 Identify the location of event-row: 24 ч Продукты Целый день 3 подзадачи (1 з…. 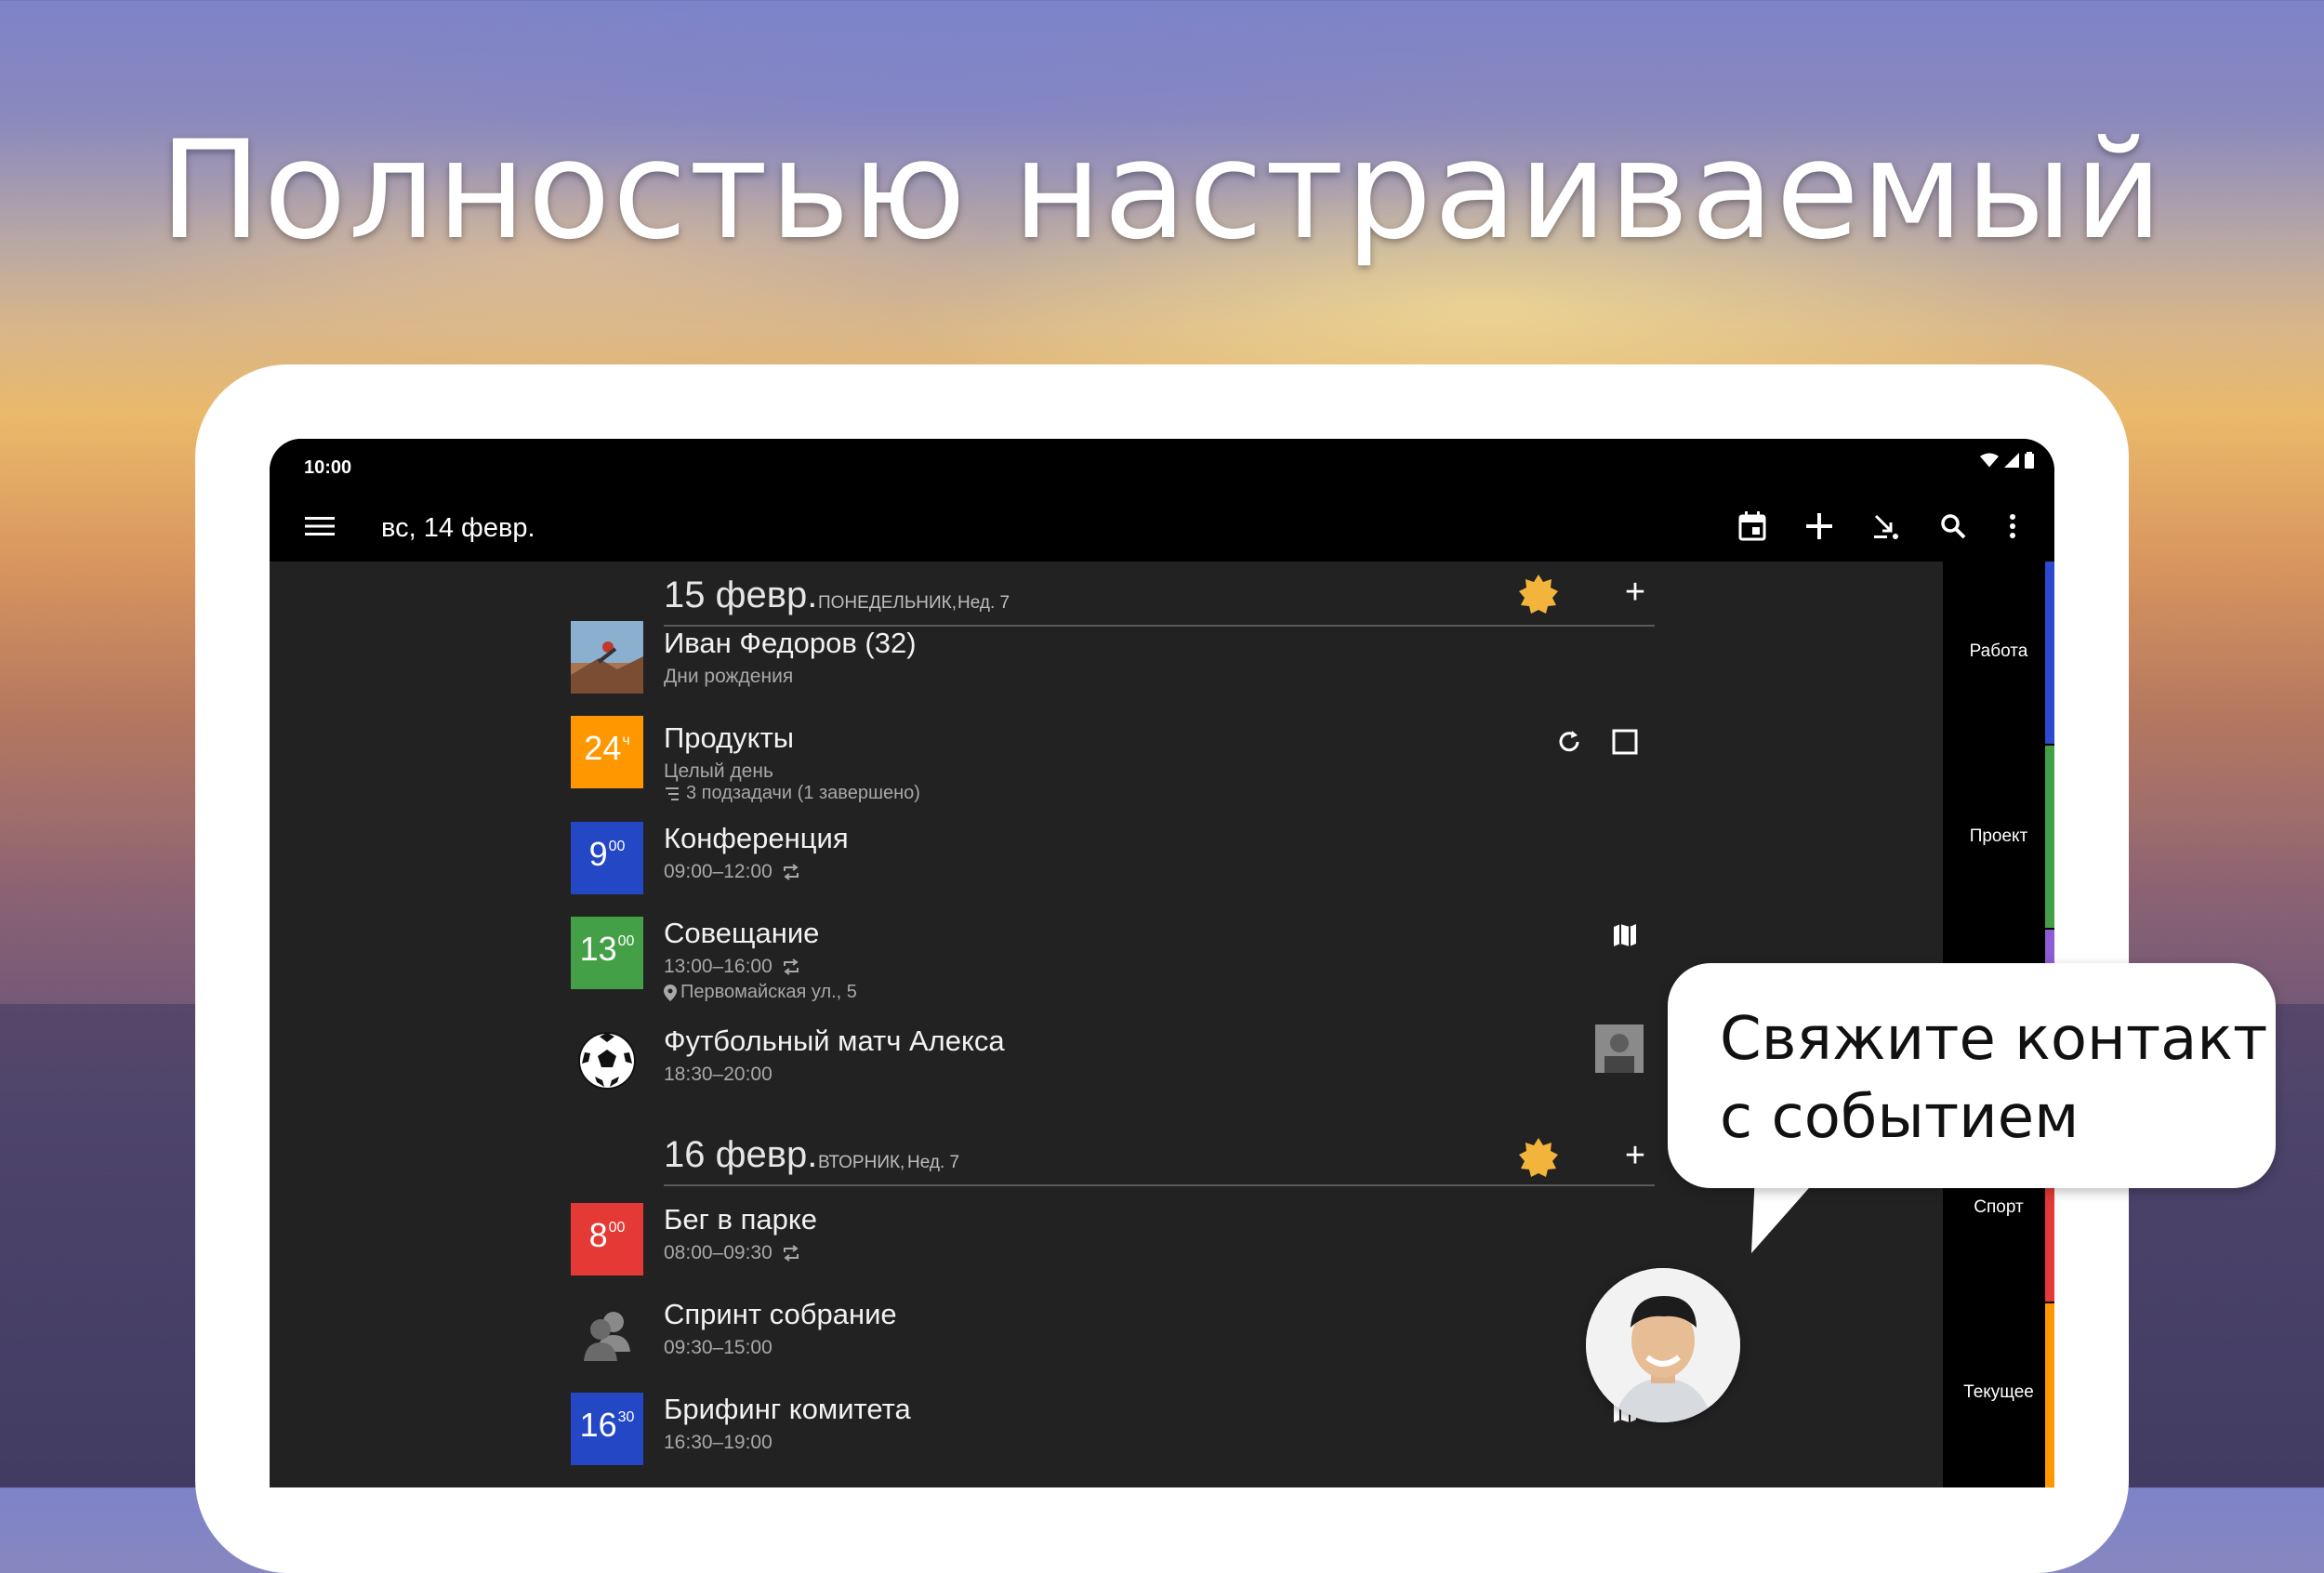
(1106, 762).